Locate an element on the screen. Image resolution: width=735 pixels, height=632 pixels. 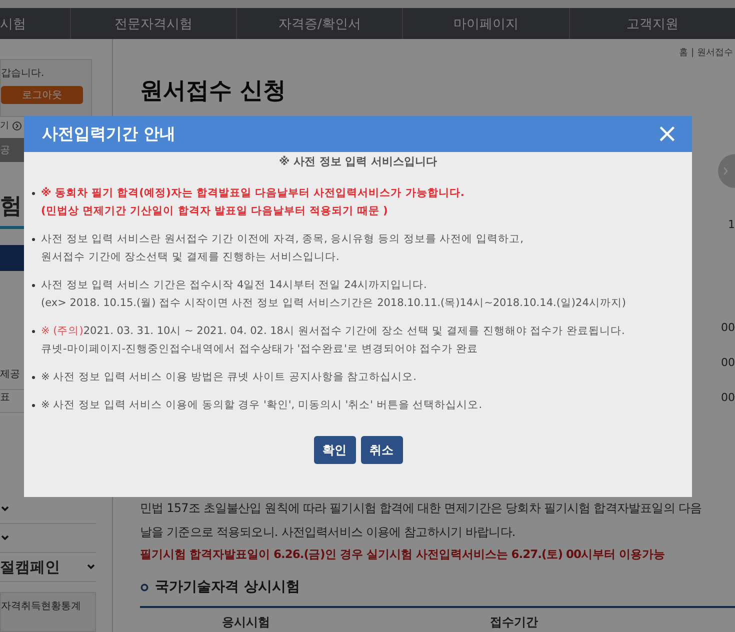
page-title: 원서접수 신청 is located at coordinates (214, 91).